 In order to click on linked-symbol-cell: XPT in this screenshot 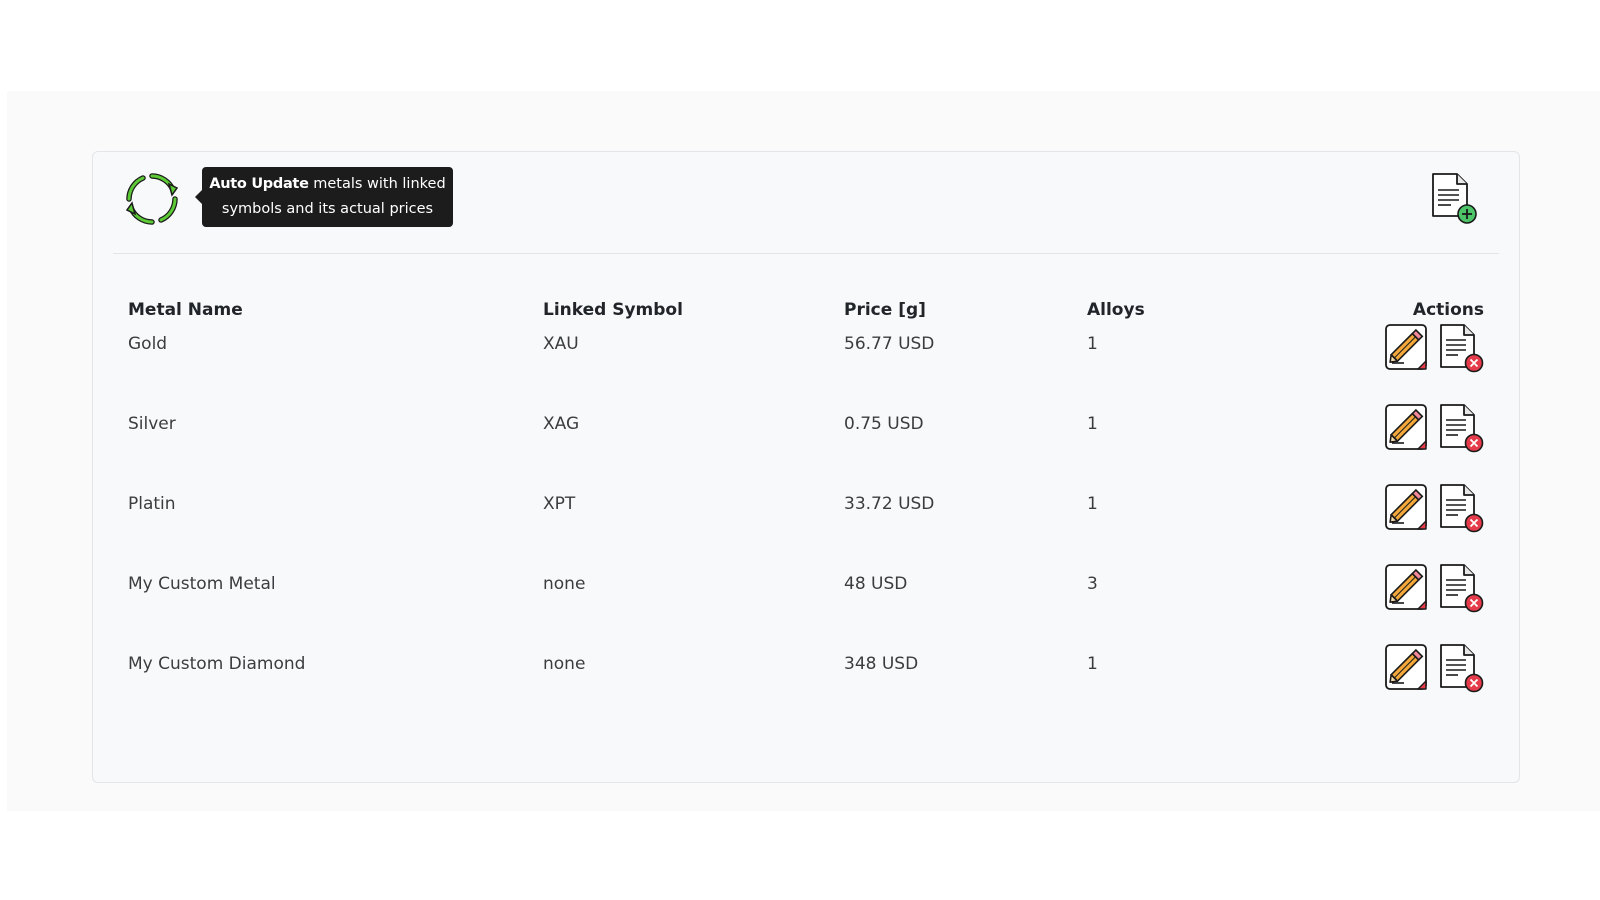, I will do `click(559, 504)`.